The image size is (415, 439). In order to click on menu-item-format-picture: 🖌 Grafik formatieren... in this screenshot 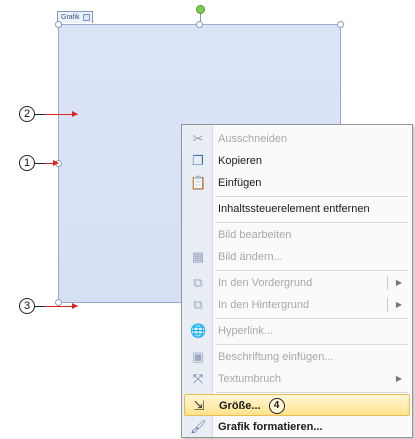, I will do `click(297, 427)`.